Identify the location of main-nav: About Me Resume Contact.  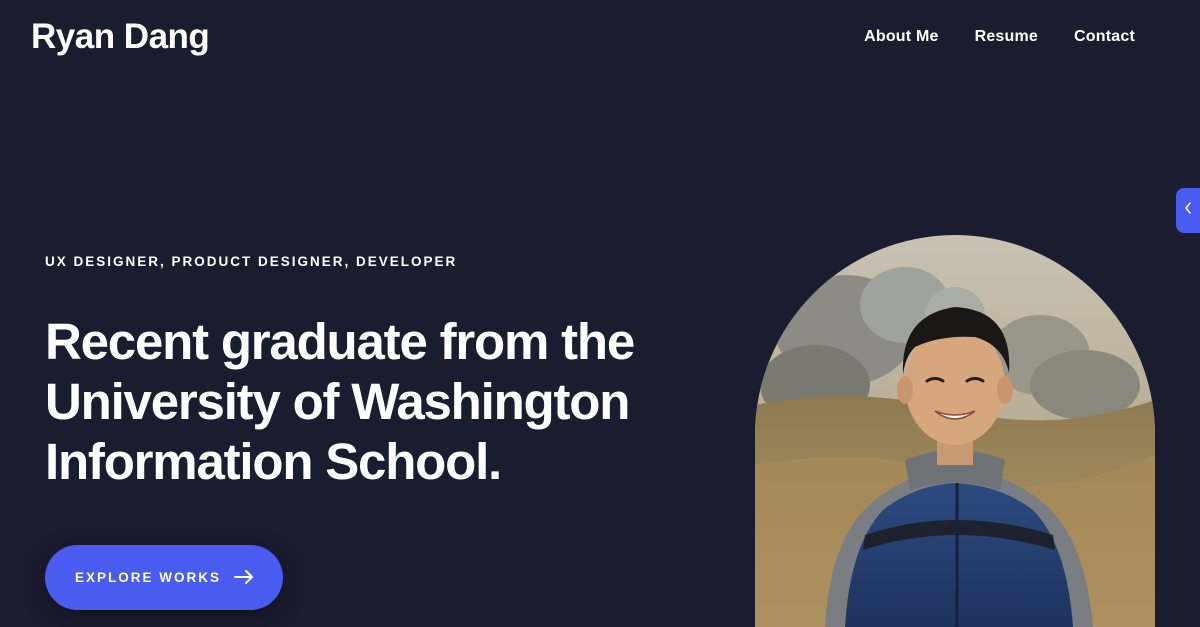
(999, 37).